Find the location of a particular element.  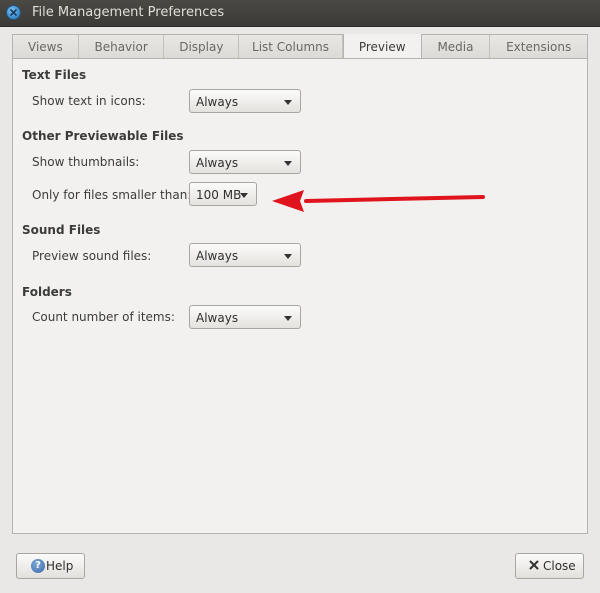

tab-display: Display is located at coordinates (202, 47).